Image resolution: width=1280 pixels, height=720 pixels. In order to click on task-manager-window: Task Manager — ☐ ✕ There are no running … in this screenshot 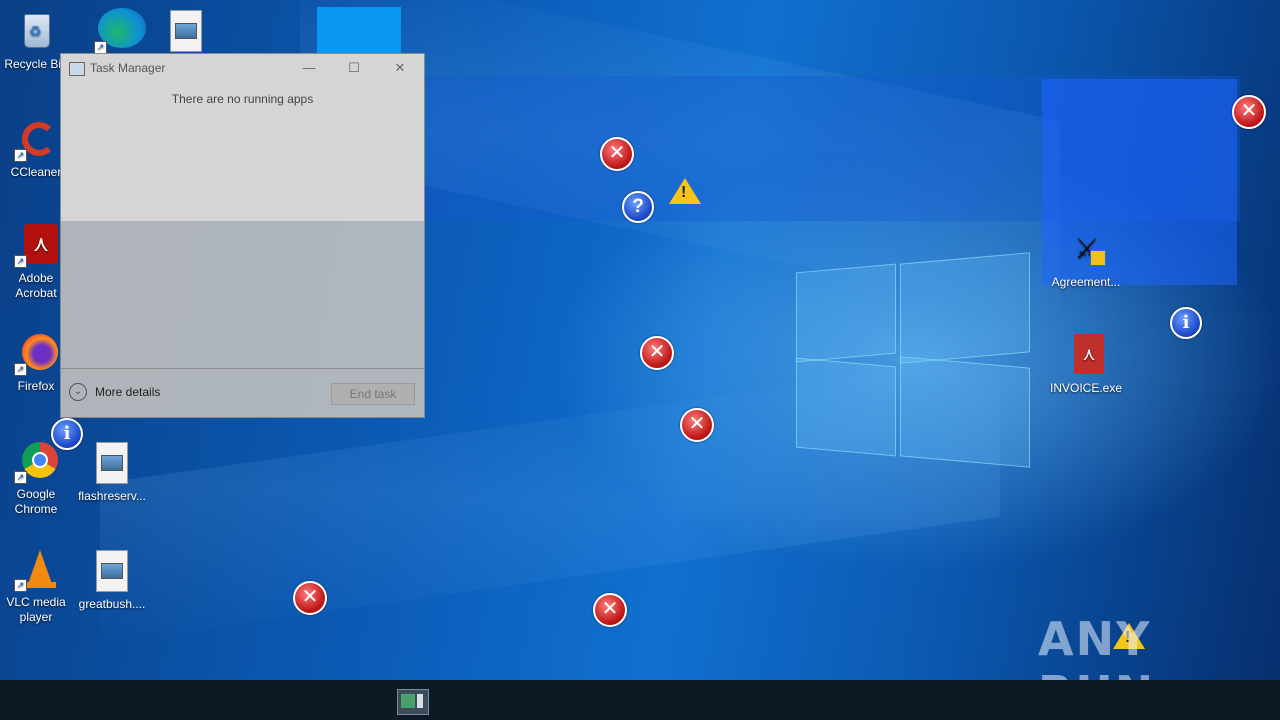, I will do `click(242, 235)`.